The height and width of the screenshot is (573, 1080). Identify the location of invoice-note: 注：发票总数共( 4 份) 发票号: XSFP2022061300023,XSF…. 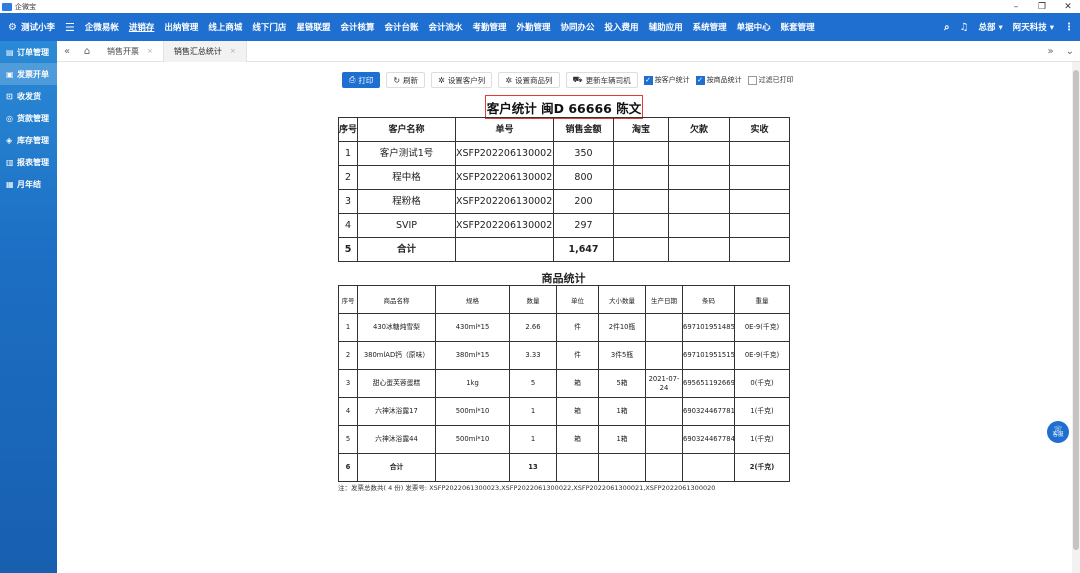
(527, 488).